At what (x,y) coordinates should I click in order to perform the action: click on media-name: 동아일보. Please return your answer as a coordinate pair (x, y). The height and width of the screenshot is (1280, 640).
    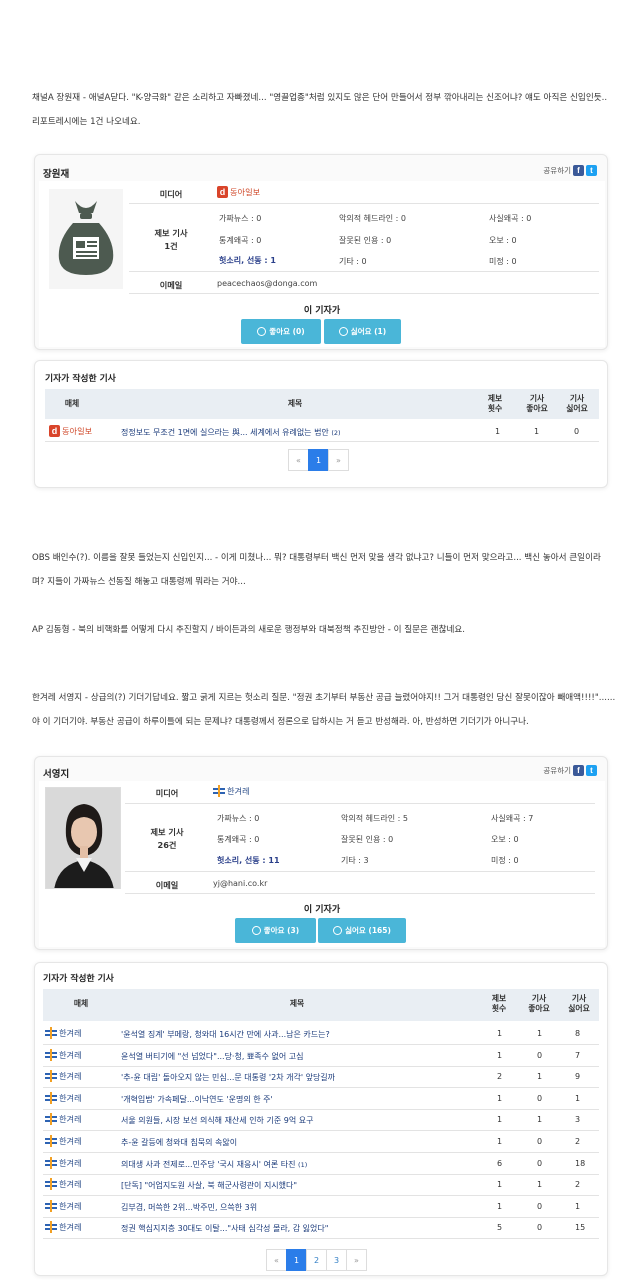
    Looking at the image, I should click on (245, 192).